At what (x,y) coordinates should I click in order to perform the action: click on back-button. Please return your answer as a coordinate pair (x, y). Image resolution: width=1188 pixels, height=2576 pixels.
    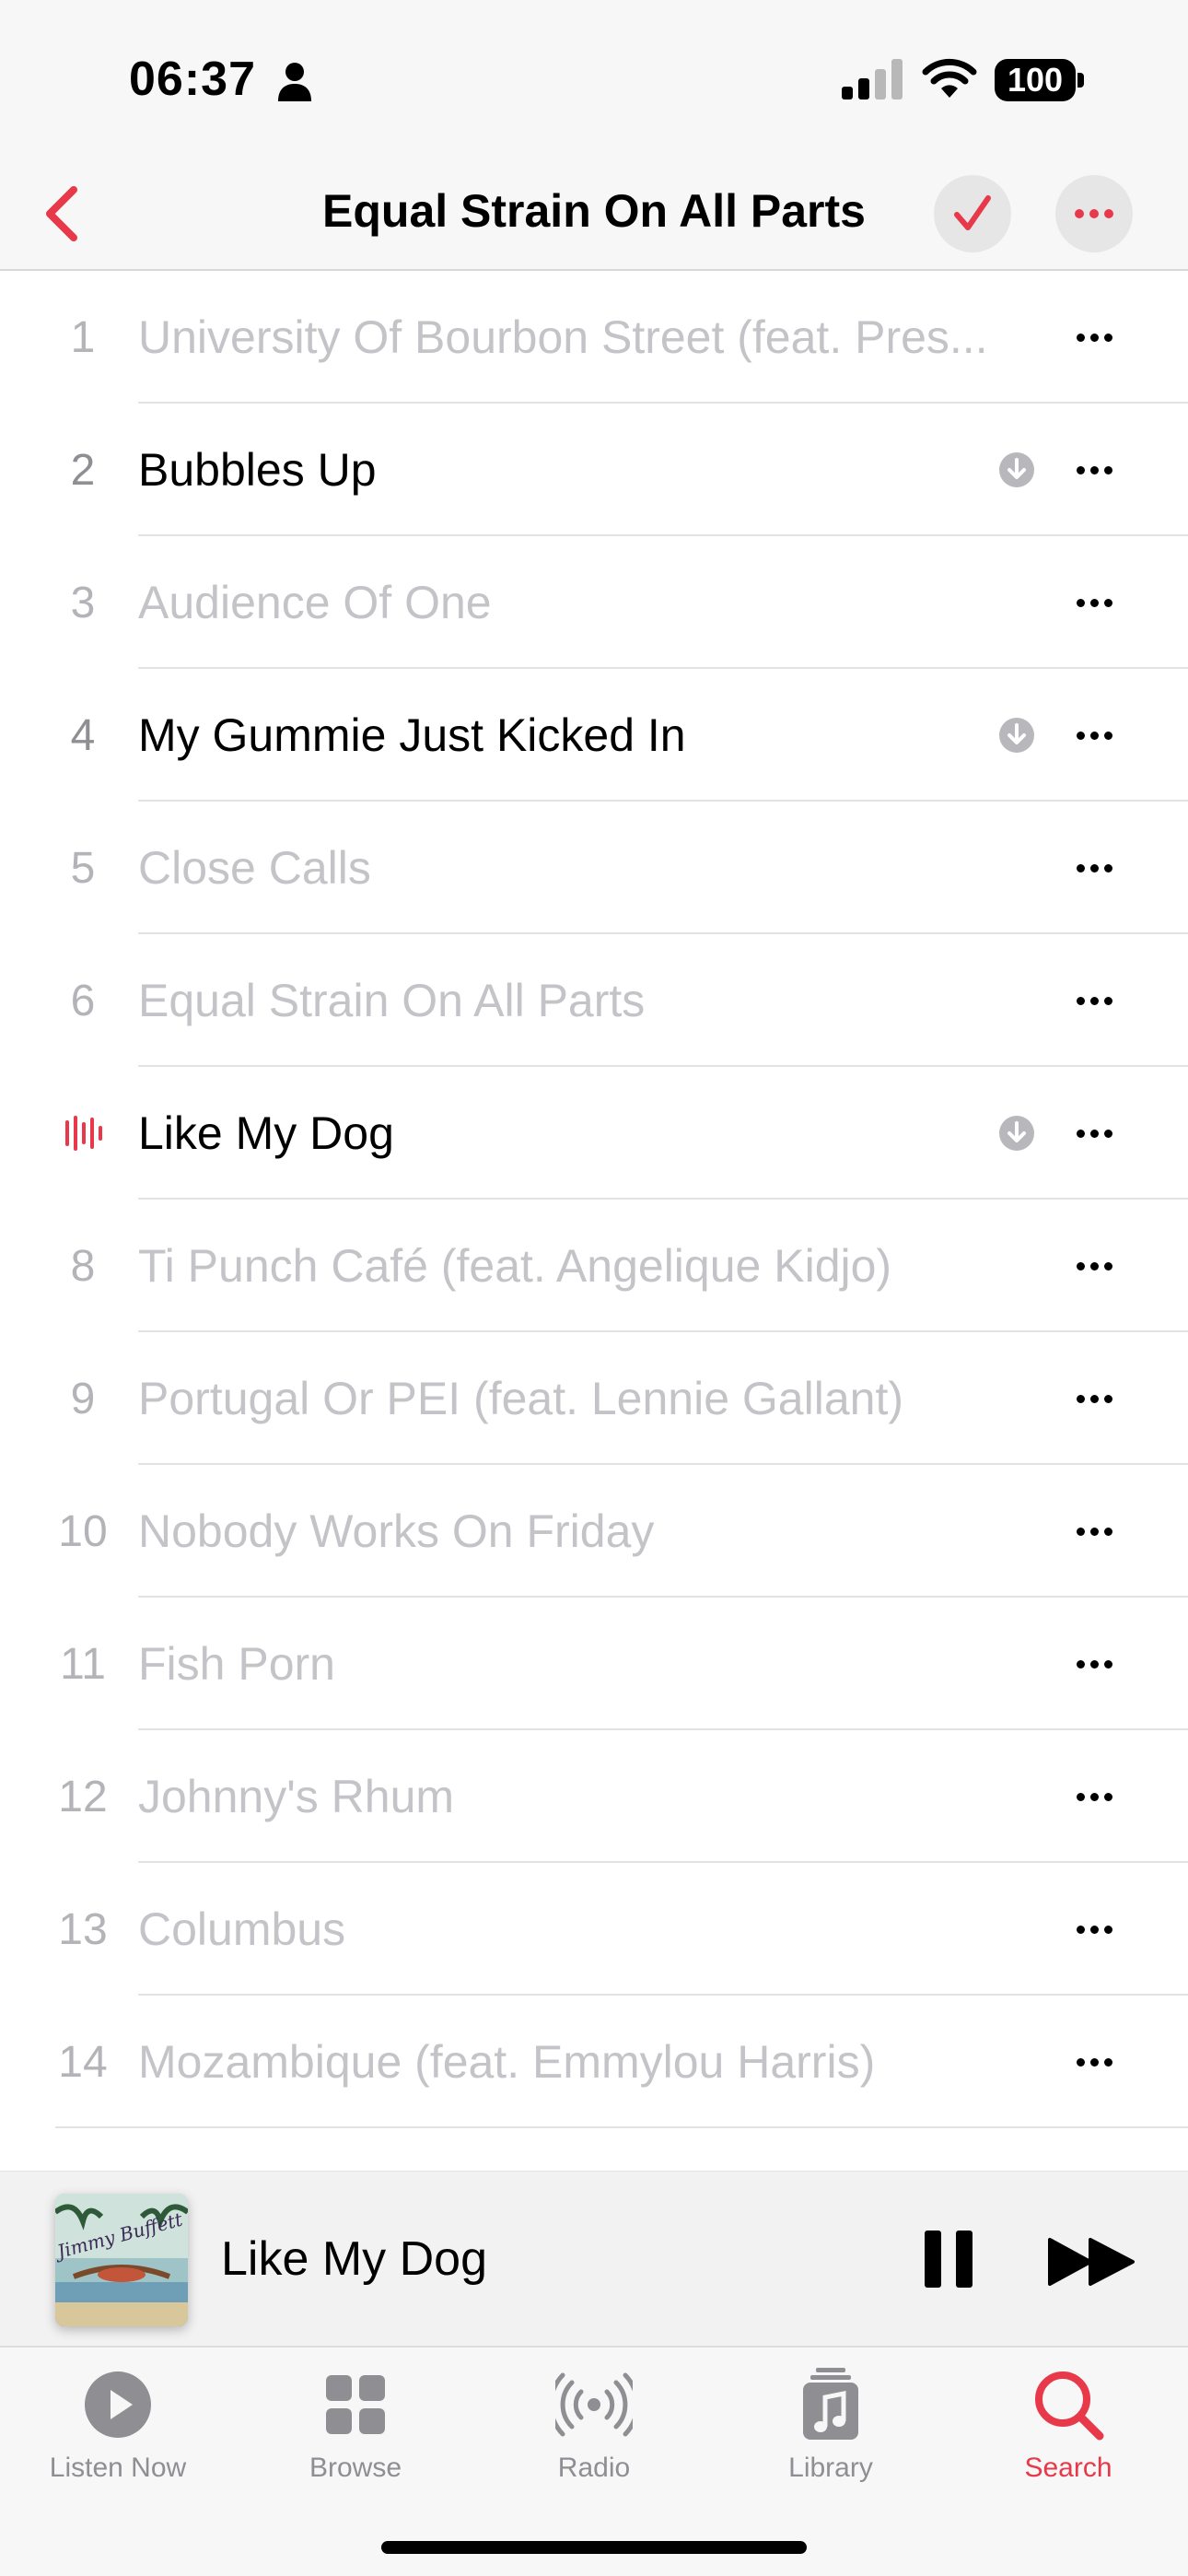
    Looking at the image, I should click on (64, 214).